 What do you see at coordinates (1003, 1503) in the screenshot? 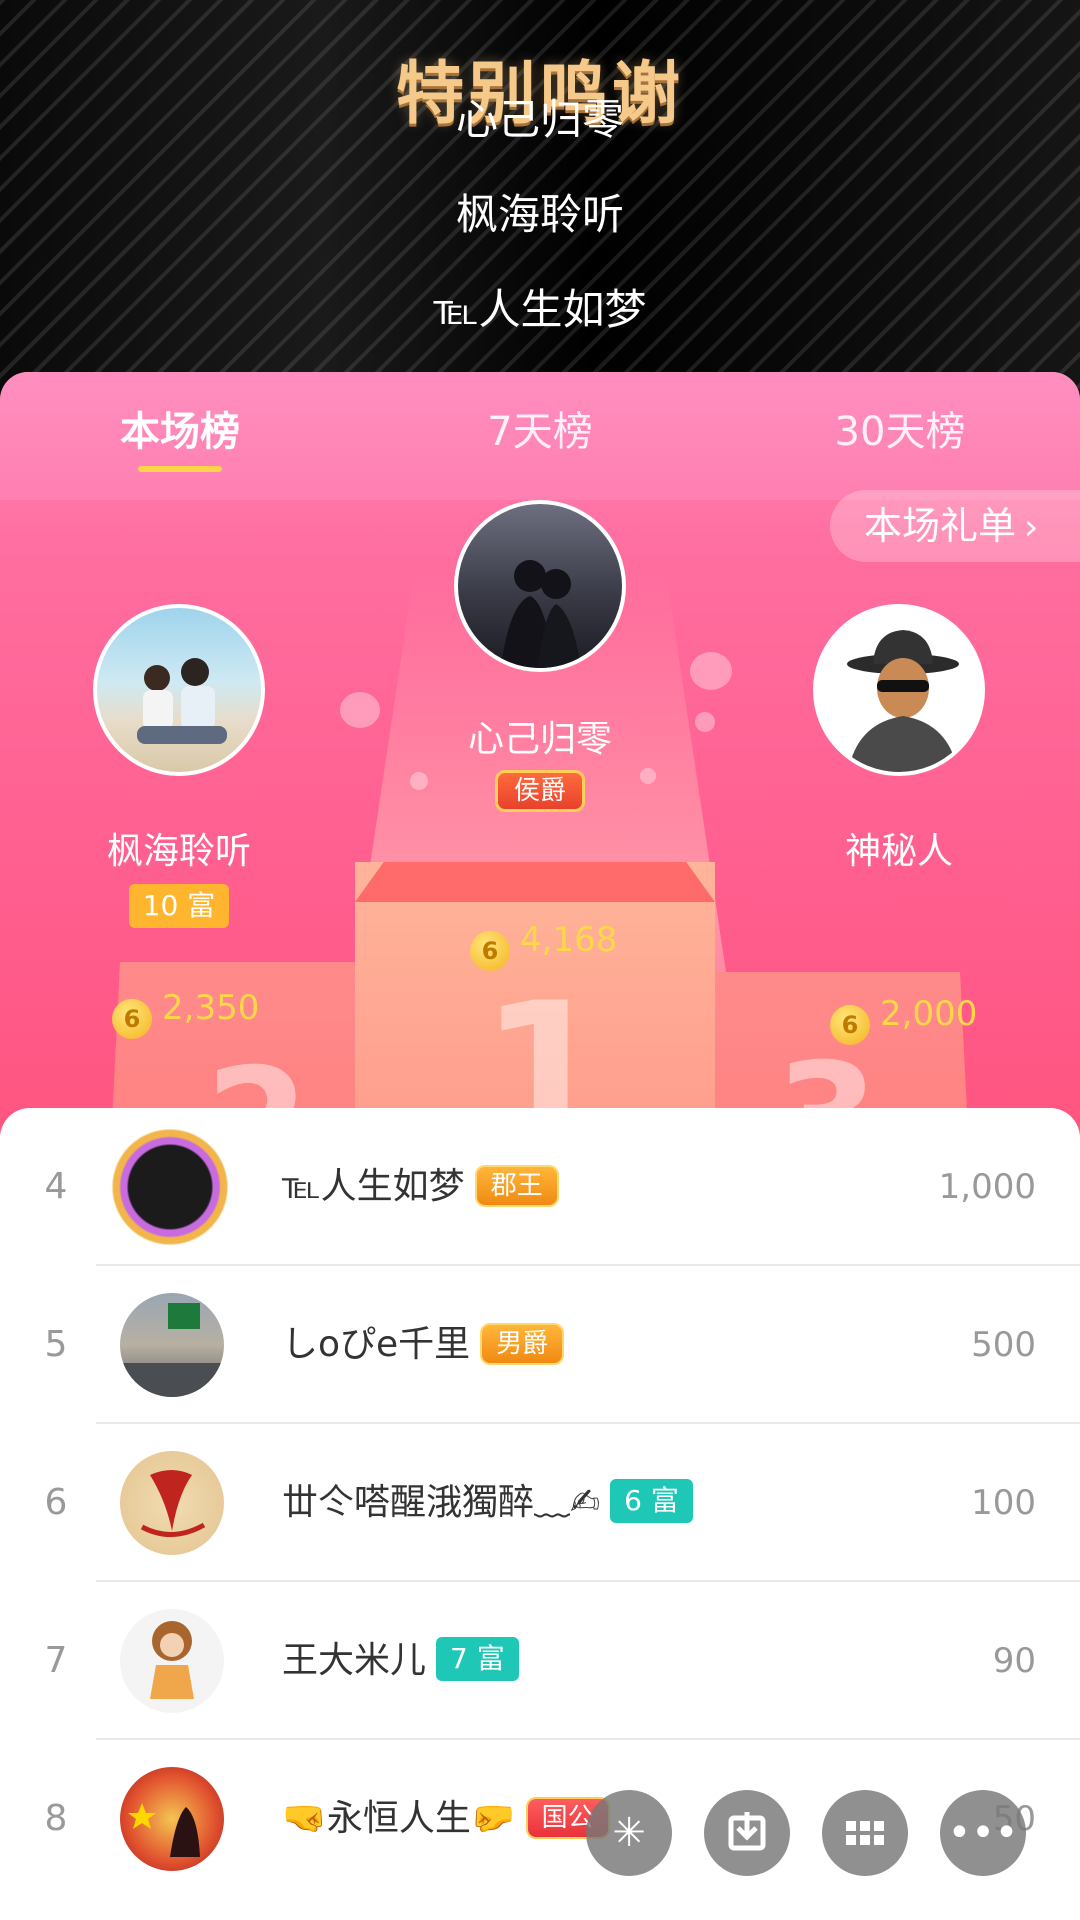
I see `score: 100` at bounding box center [1003, 1503].